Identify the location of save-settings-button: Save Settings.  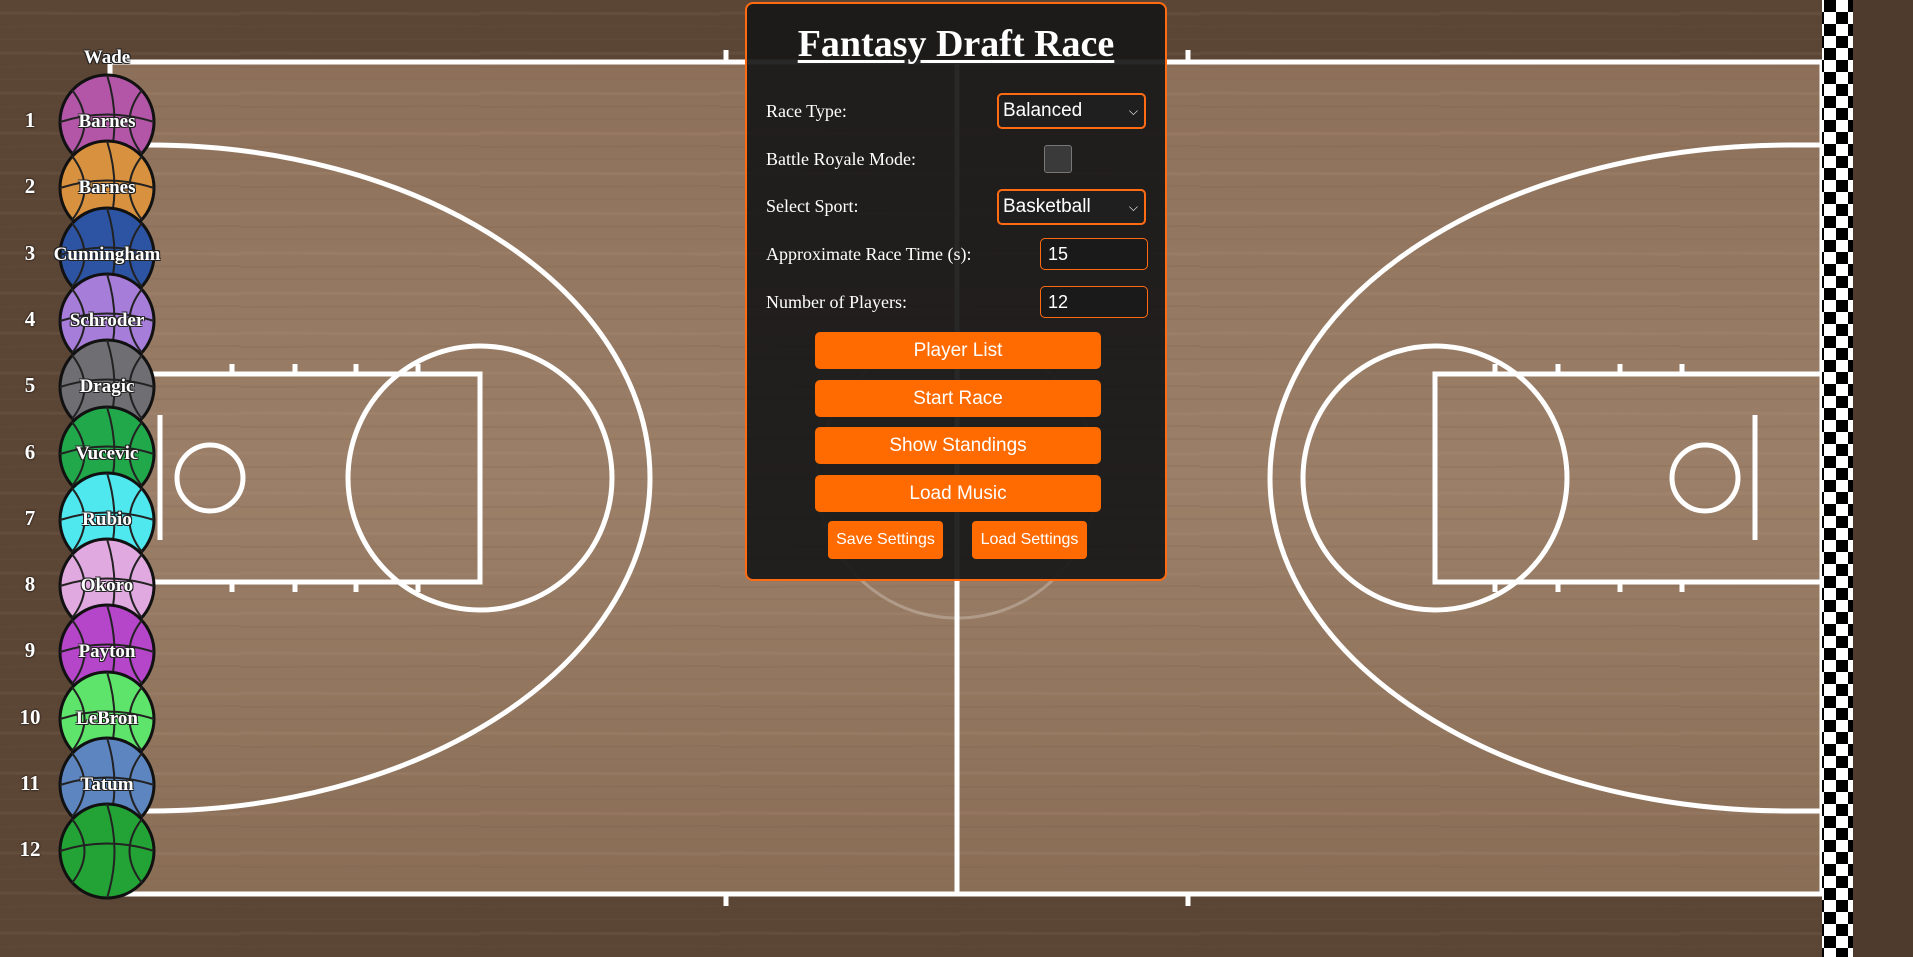
(885, 540).